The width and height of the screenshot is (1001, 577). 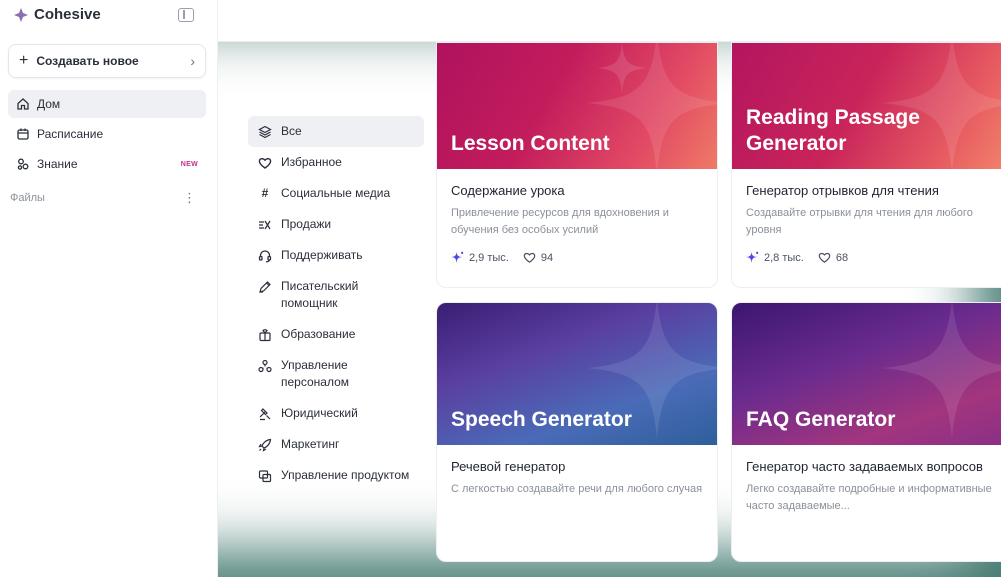 I want to click on cohesive-logo-icon, so click(x=21, y=14).